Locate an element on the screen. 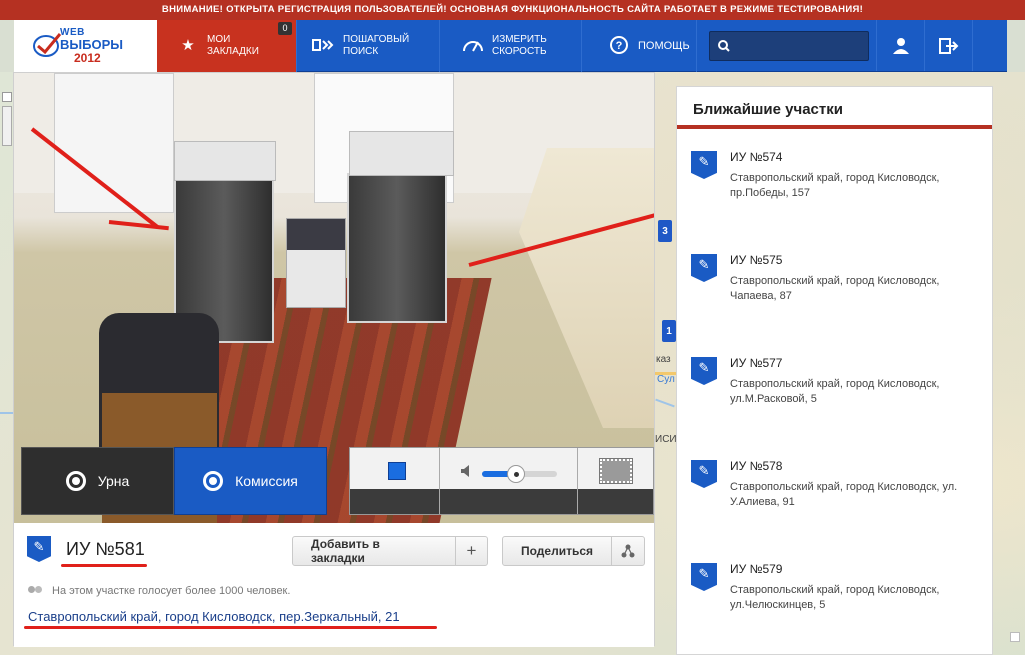 This screenshot has width=1025, height=655. nav-help: ? ПОМОЩЬ is located at coordinates (639, 46).